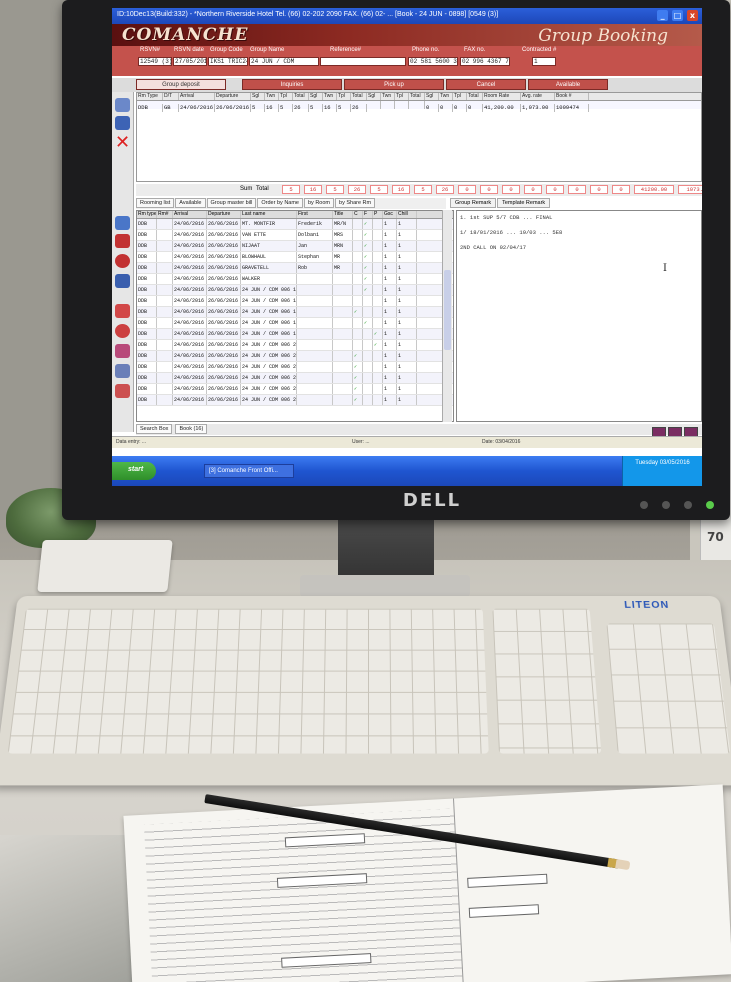 Image resolution: width=731 pixels, height=982 pixels. Describe the element at coordinates (572, 108) in the screenshot. I see `table-cell: 1009474` at that location.